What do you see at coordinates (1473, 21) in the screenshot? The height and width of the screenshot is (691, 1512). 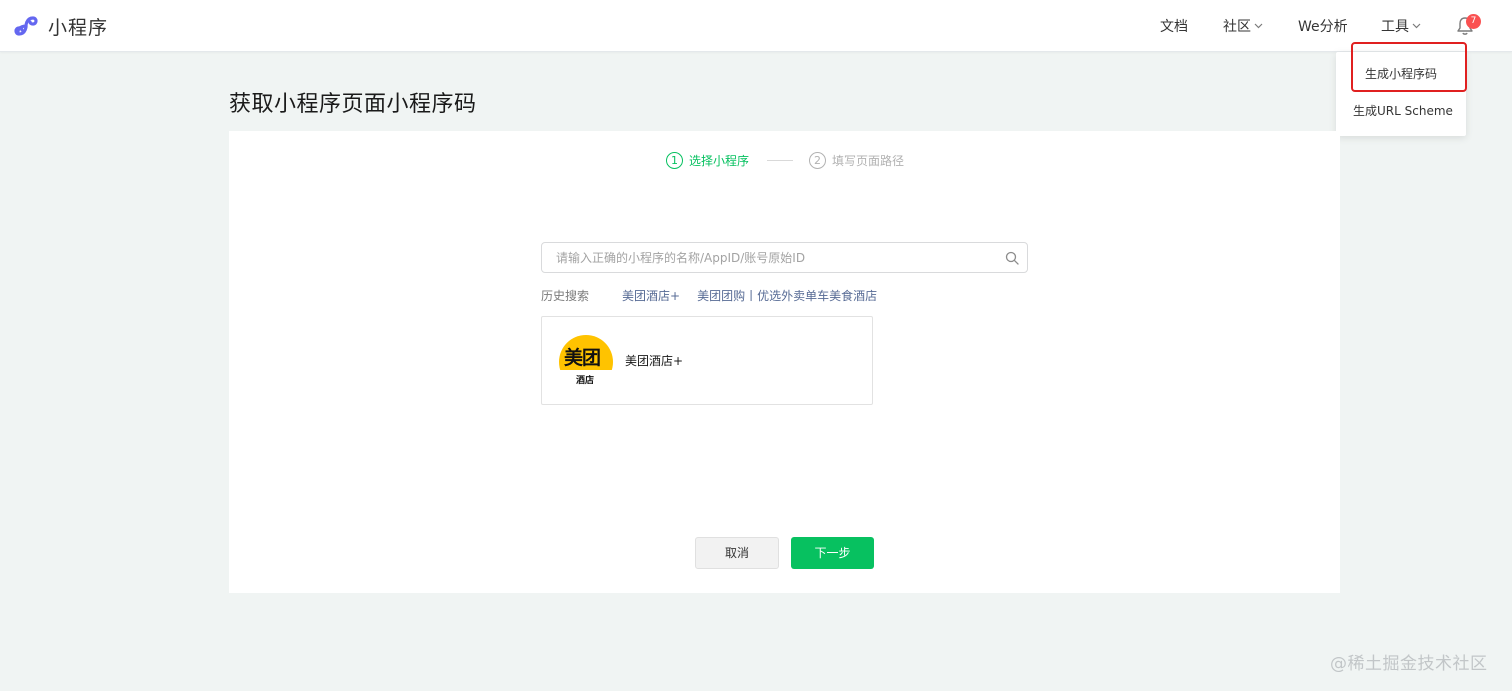 I see `notification-badge: 7` at bounding box center [1473, 21].